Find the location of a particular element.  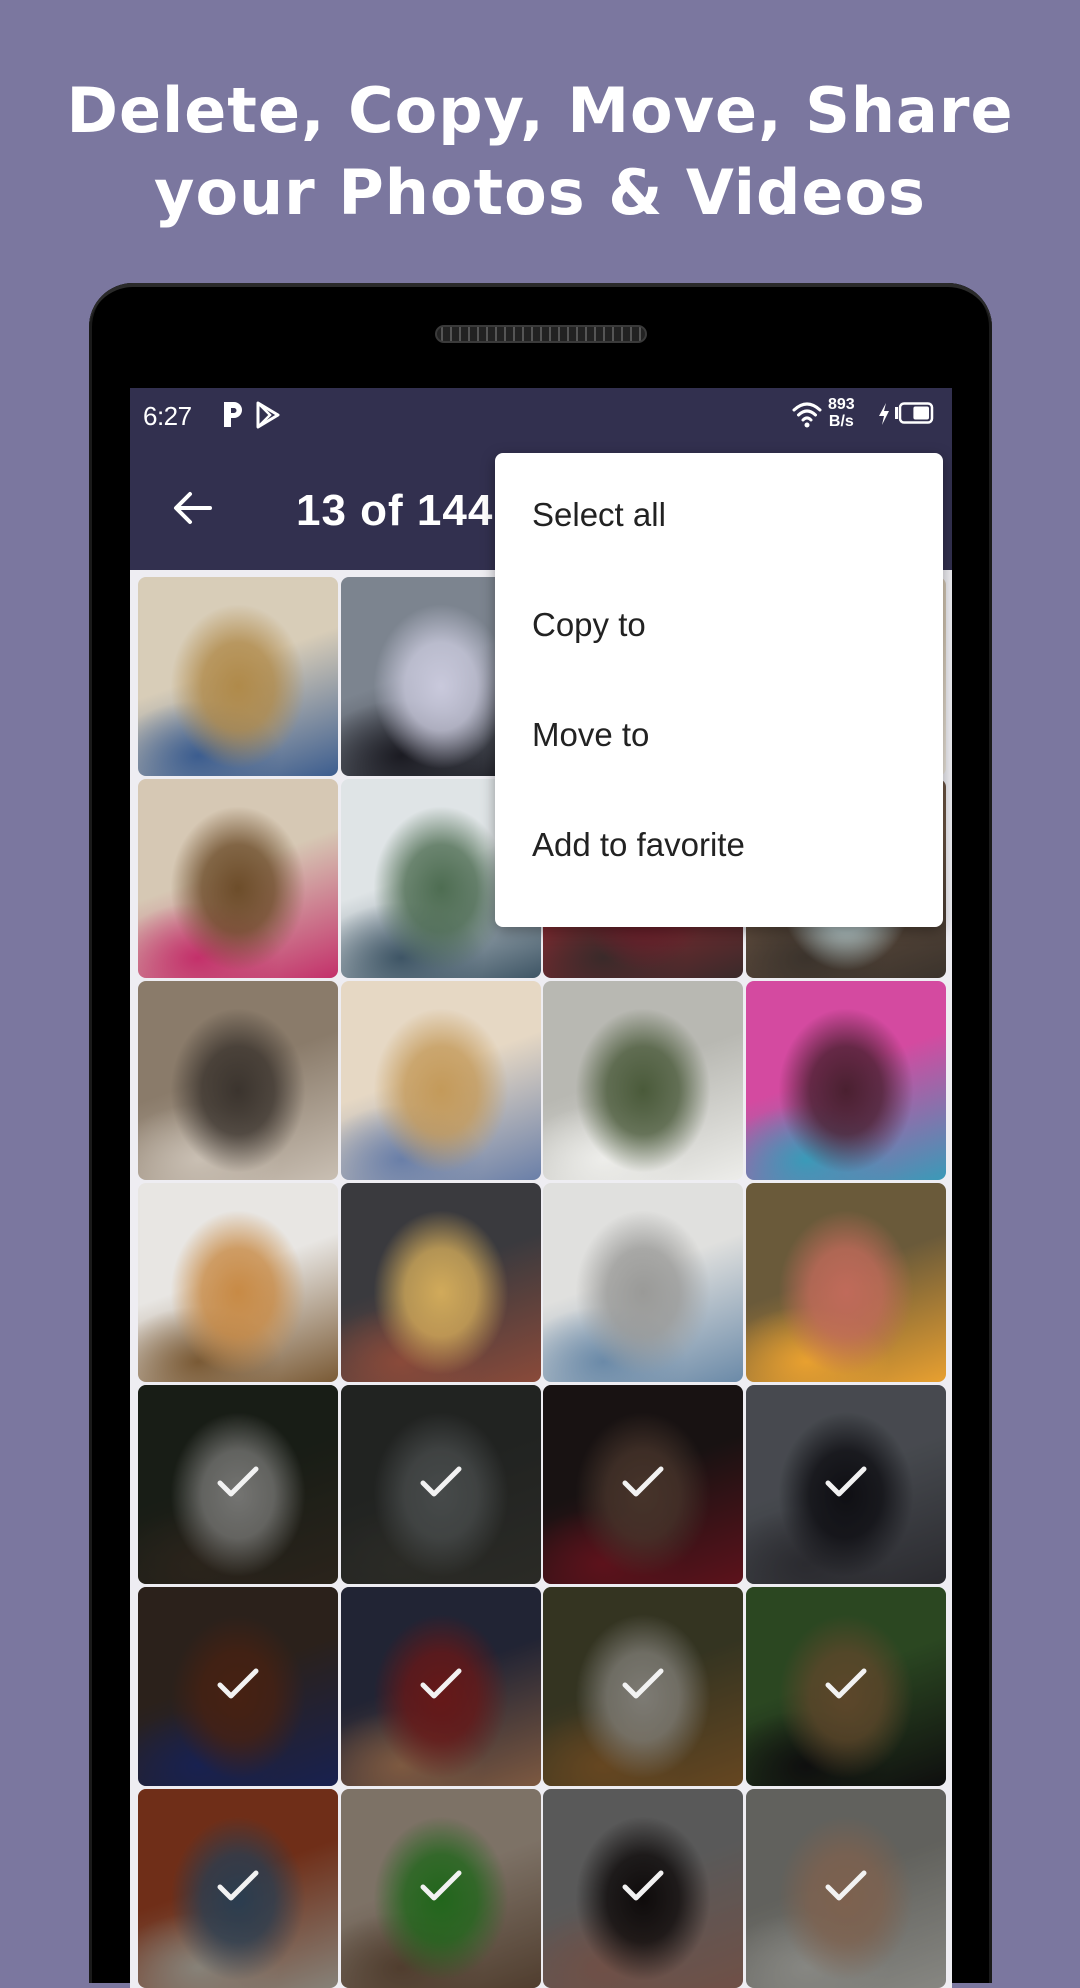

charging-bolt-icon is located at coordinates (884, 414).